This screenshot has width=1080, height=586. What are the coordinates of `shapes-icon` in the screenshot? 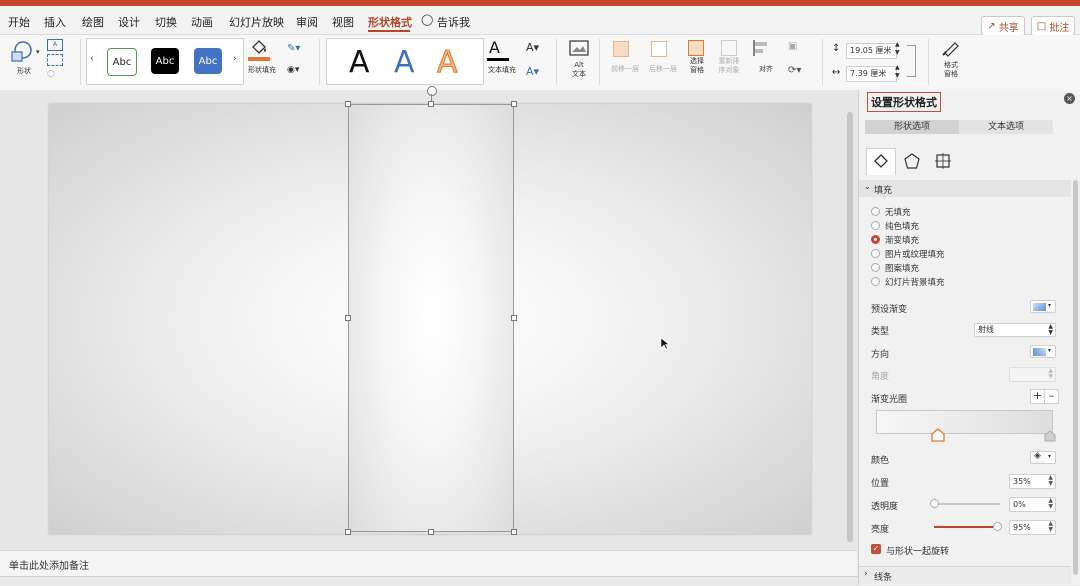 It's located at (21, 51).